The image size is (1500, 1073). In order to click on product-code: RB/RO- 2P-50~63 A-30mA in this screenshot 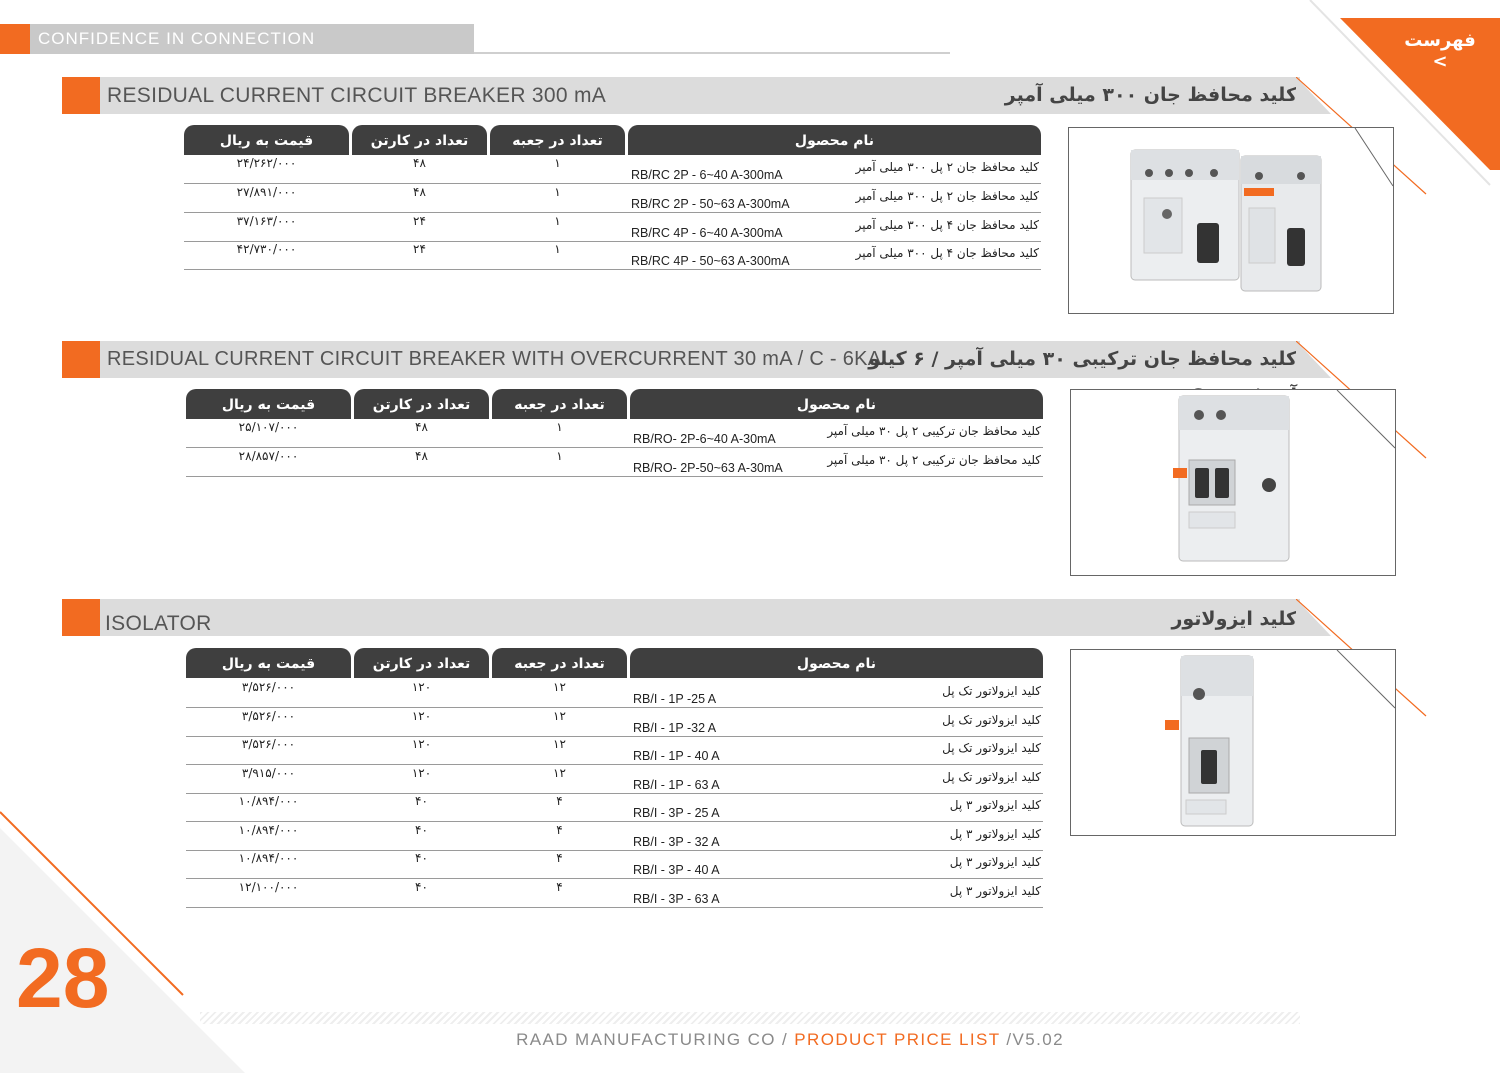, I will do `click(708, 468)`.